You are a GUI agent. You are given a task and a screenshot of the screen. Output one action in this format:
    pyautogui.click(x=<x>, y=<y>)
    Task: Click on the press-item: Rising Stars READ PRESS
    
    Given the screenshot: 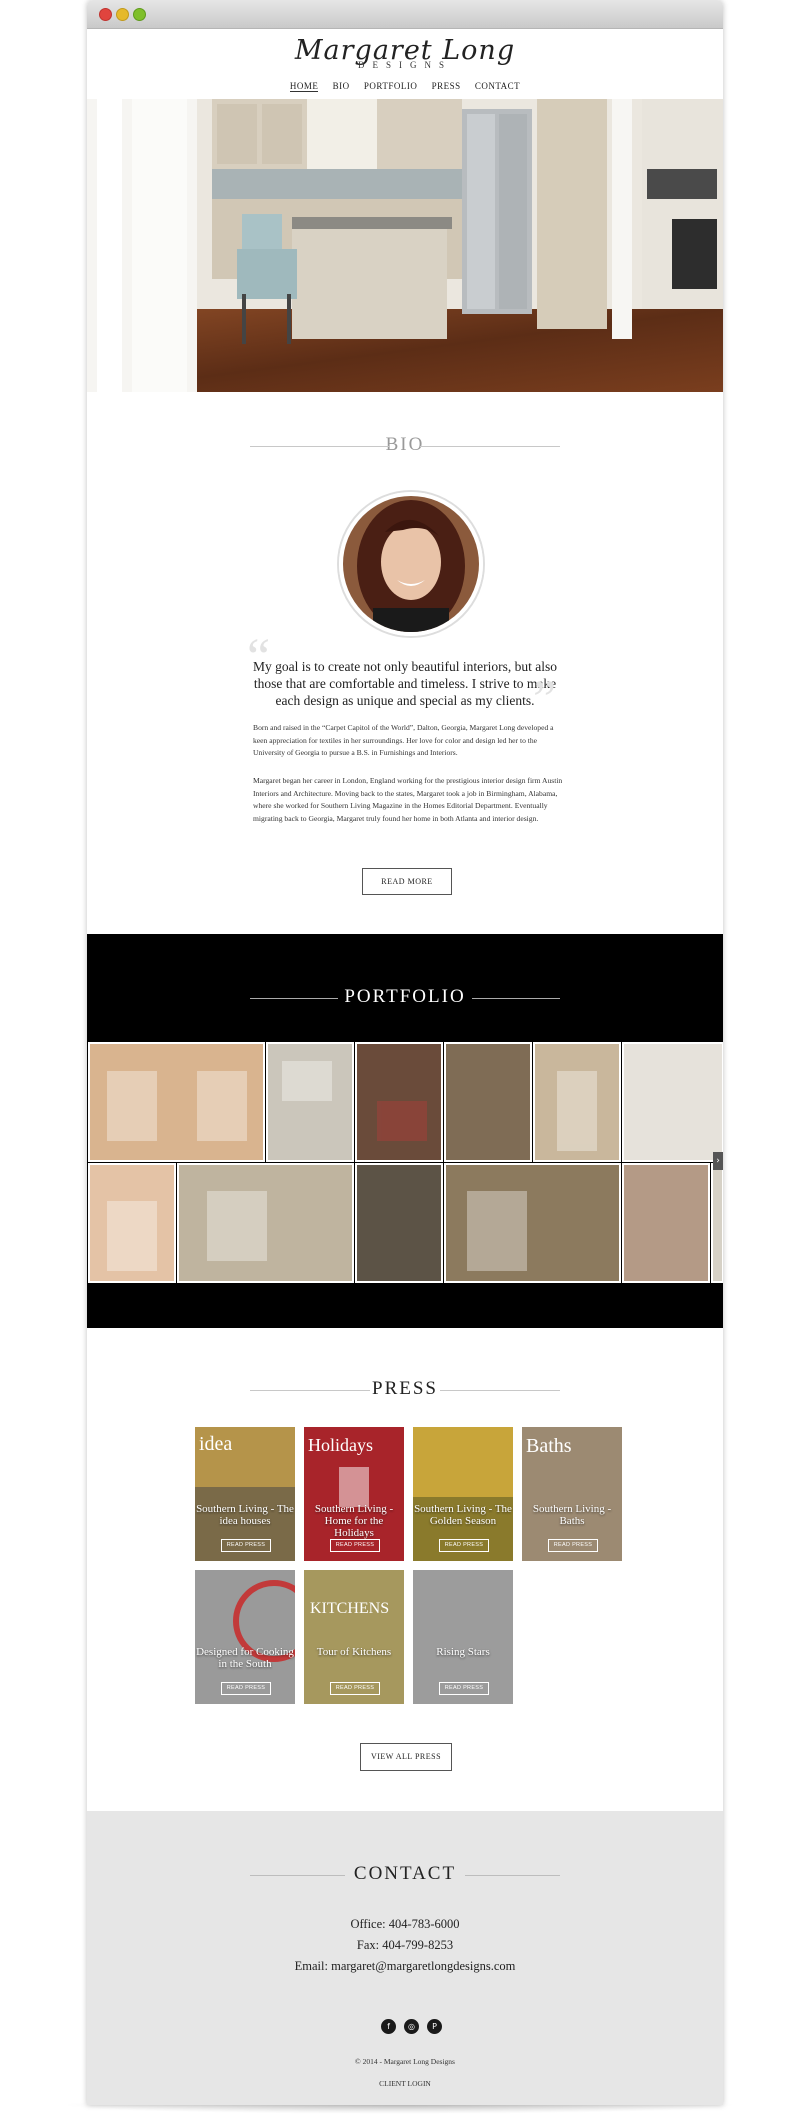 What is the action you would take?
    pyautogui.click(x=463, y=1637)
    